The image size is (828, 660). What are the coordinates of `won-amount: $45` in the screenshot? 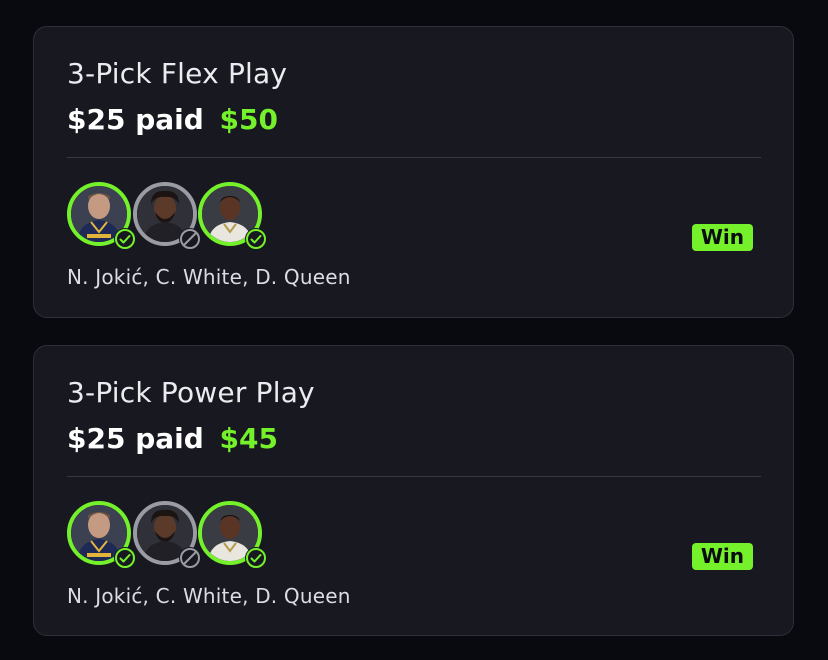 It's located at (248, 438).